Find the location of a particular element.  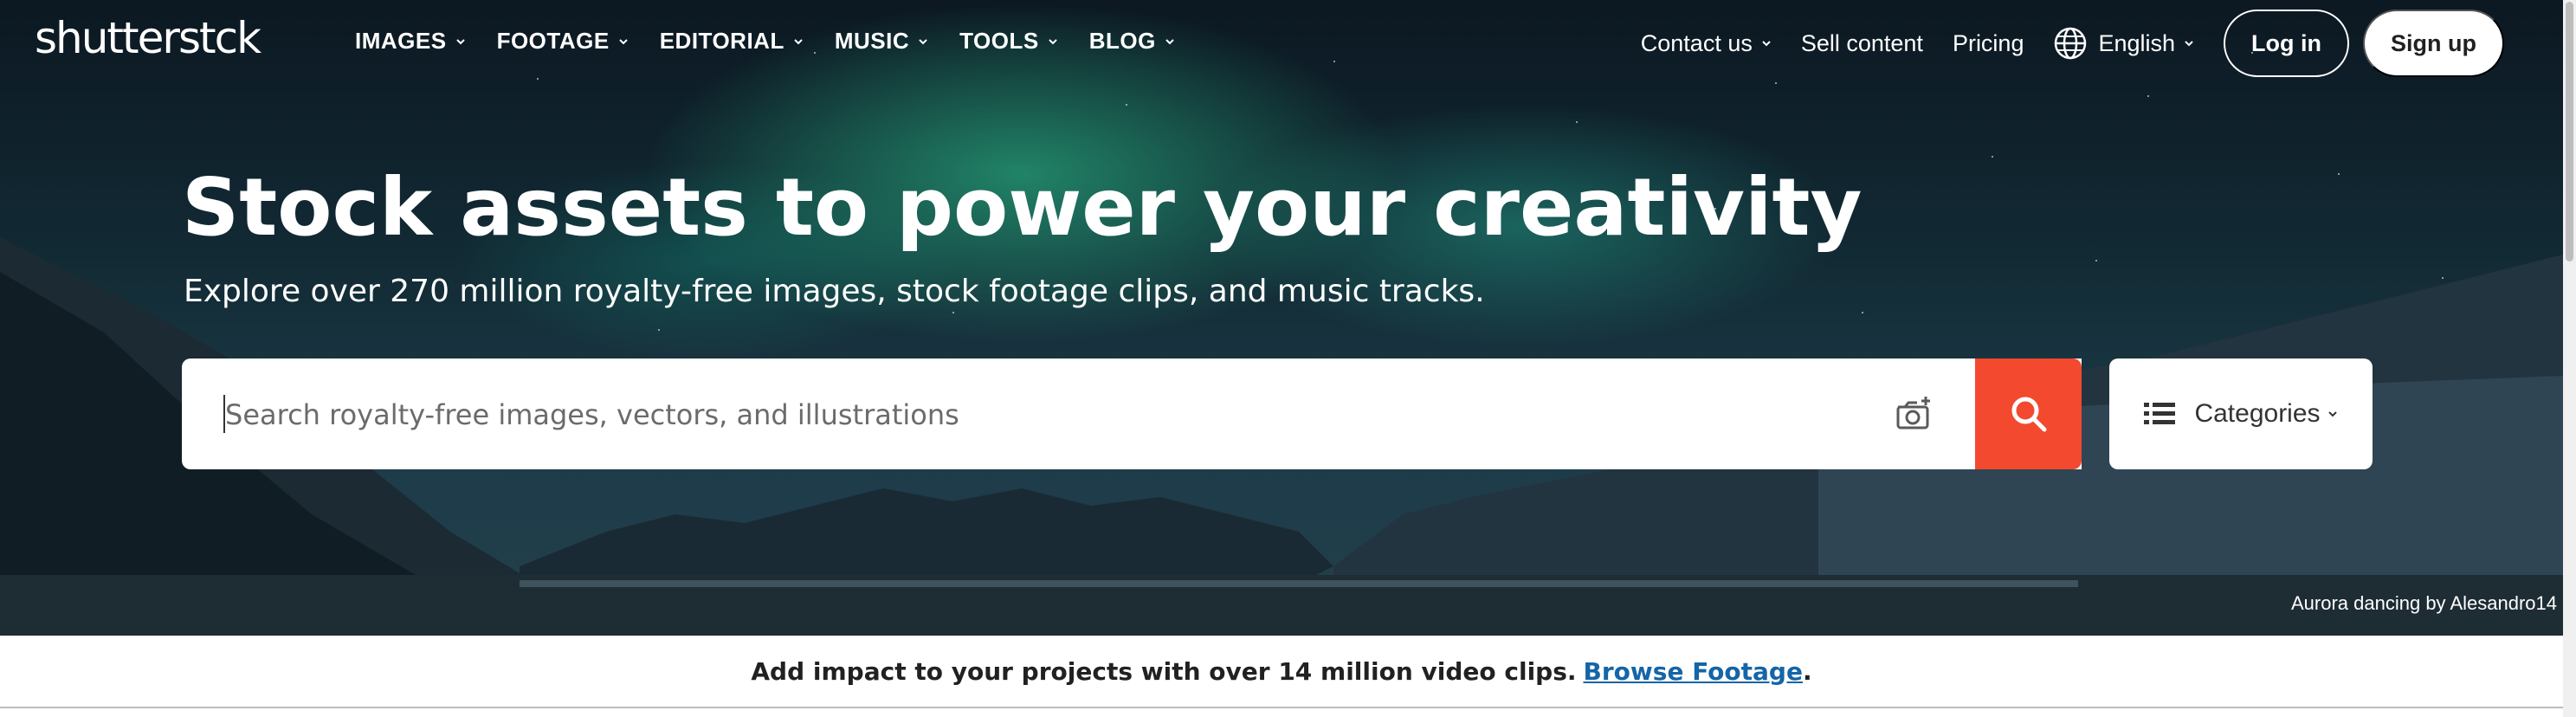

nav-tools: TOOLS is located at coordinates (1009, 41).